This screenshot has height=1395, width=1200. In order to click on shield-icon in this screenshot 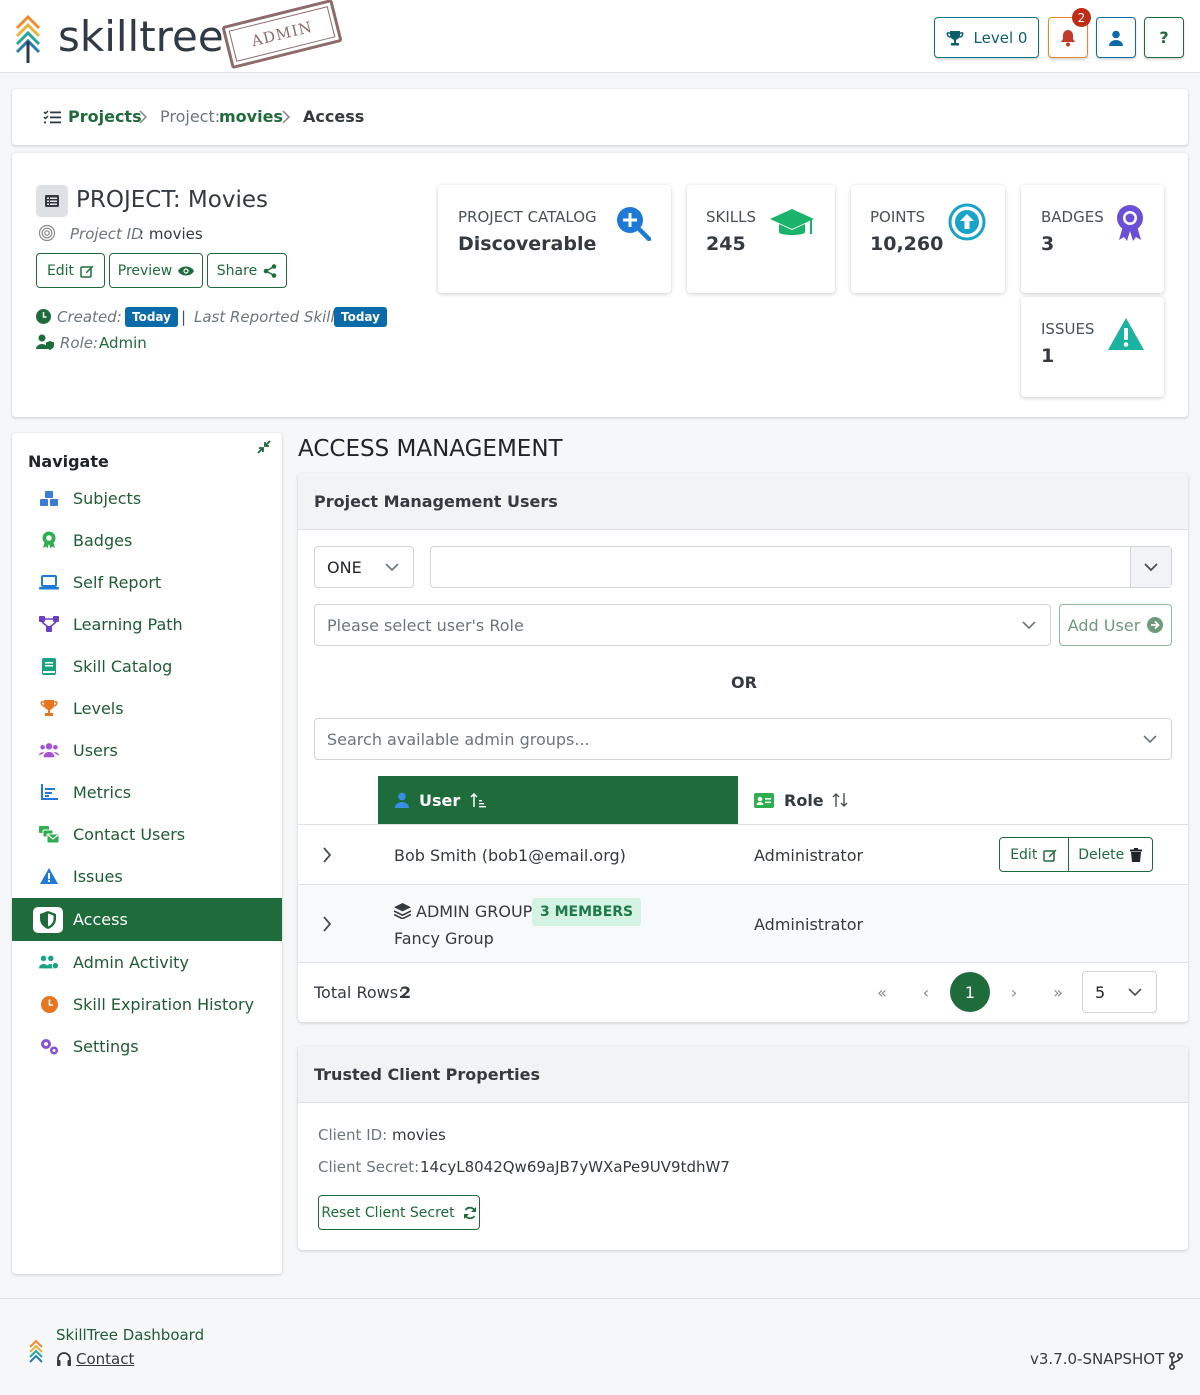, I will do `click(48, 919)`.